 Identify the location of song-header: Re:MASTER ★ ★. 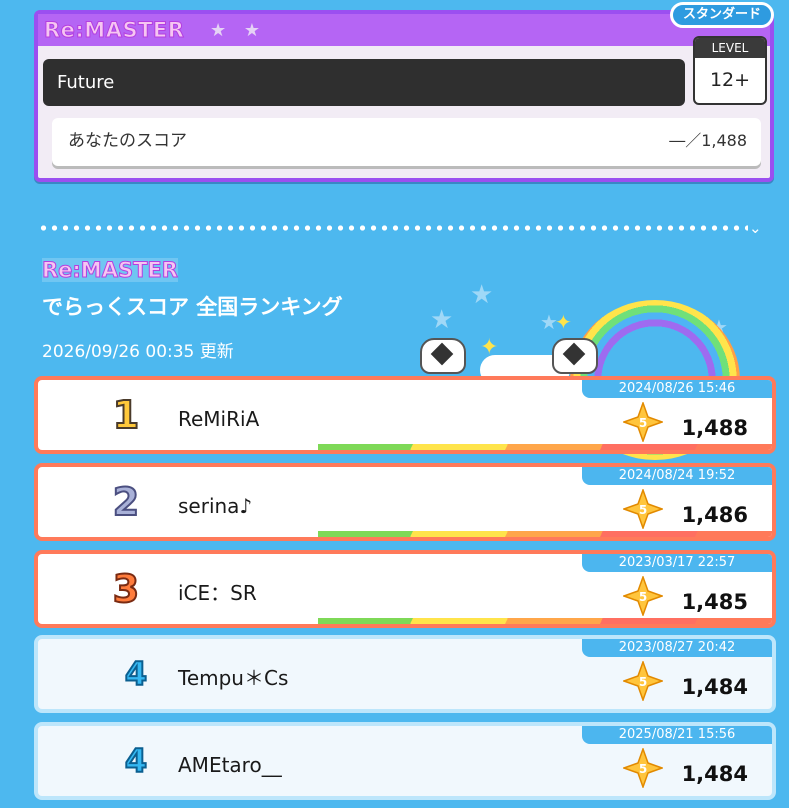
(404, 30).